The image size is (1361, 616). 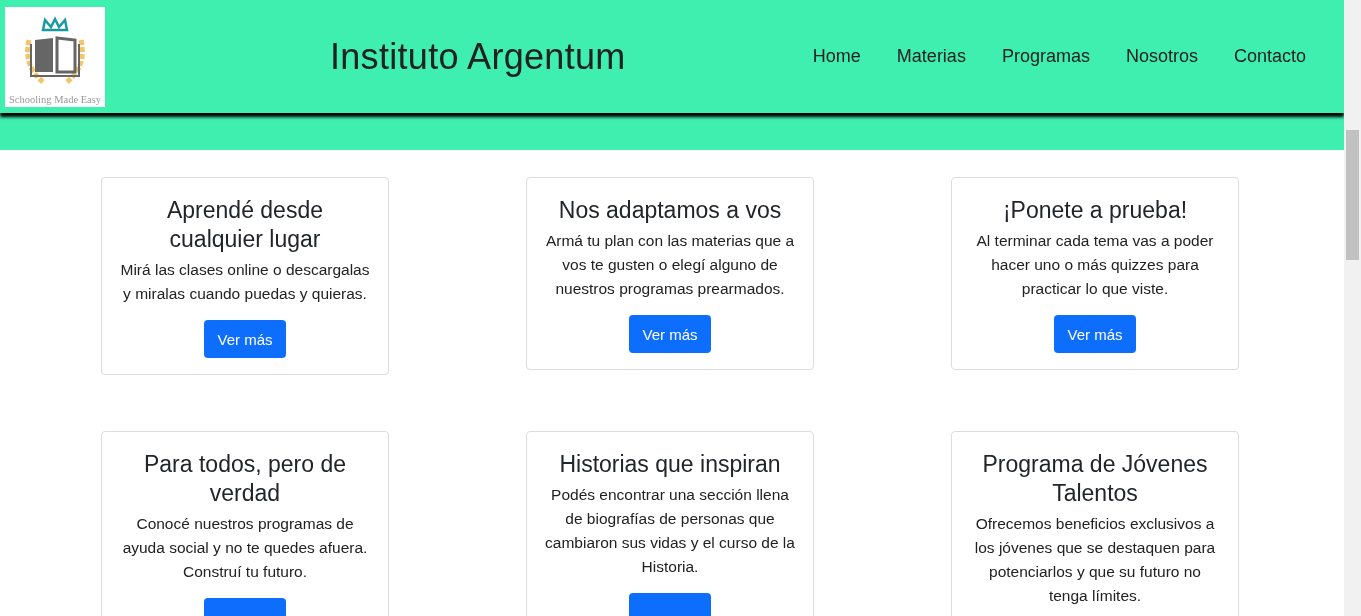 I want to click on site-title: Instituto Argentum, so click(x=478, y=56).